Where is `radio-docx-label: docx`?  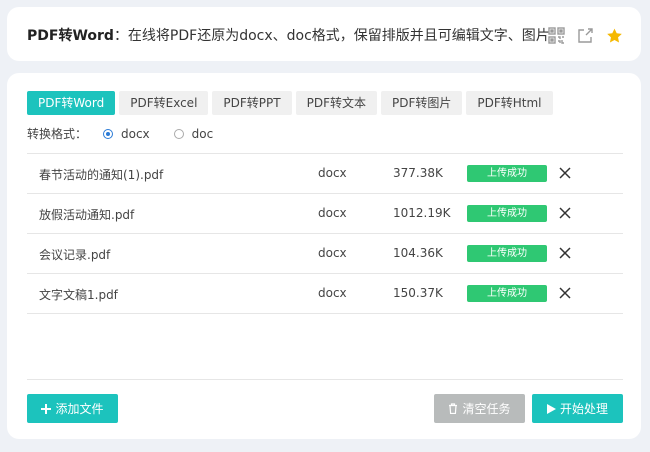 radio-docx-label: docx is located at coordinates (135, 133).